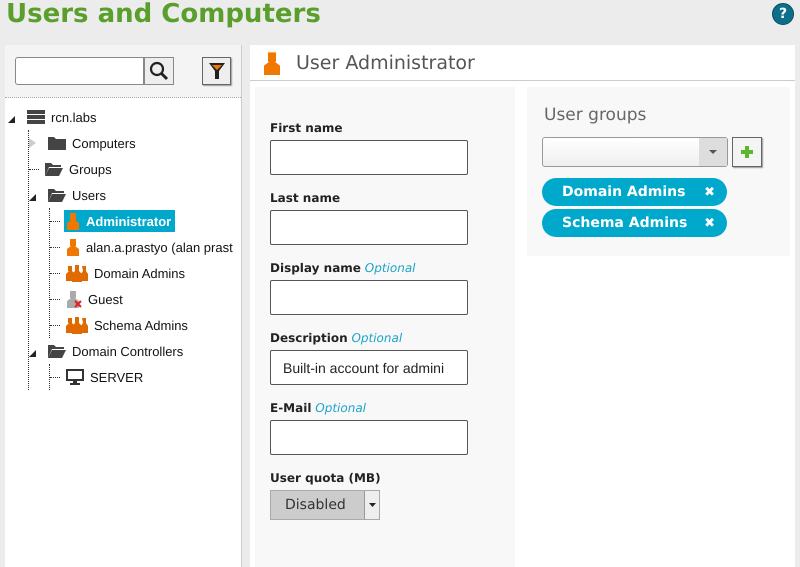  I want to click on search-field, so click(79, 71).